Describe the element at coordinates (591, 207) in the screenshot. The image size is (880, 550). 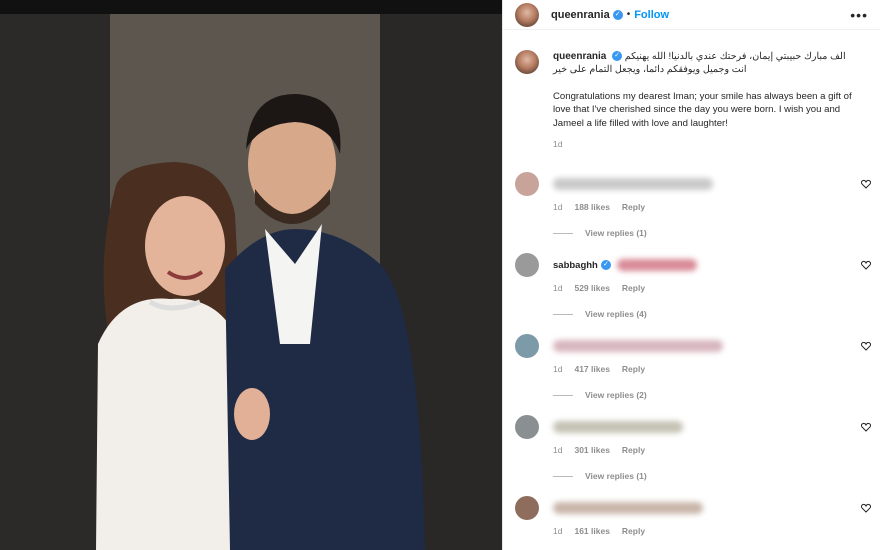
I see `comment-likes: 188 likes` at that location.